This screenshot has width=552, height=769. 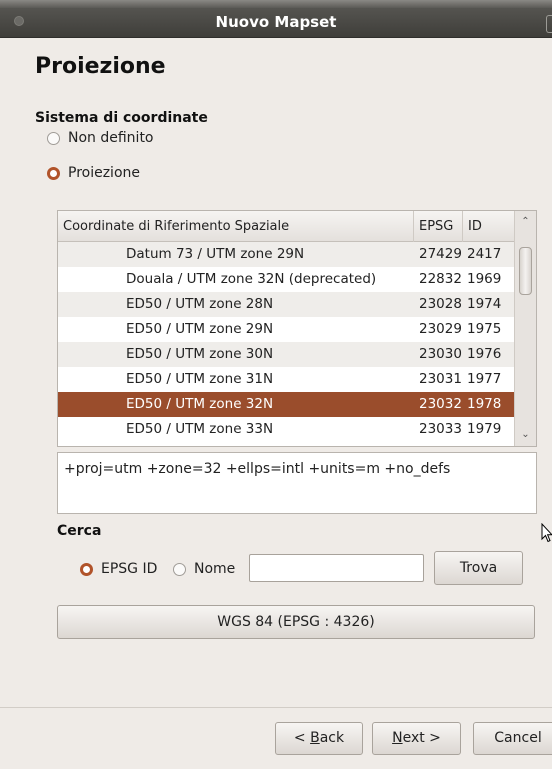 I want to click on radio-search-epsg: EPSG ID, so click(x=118, y=569).